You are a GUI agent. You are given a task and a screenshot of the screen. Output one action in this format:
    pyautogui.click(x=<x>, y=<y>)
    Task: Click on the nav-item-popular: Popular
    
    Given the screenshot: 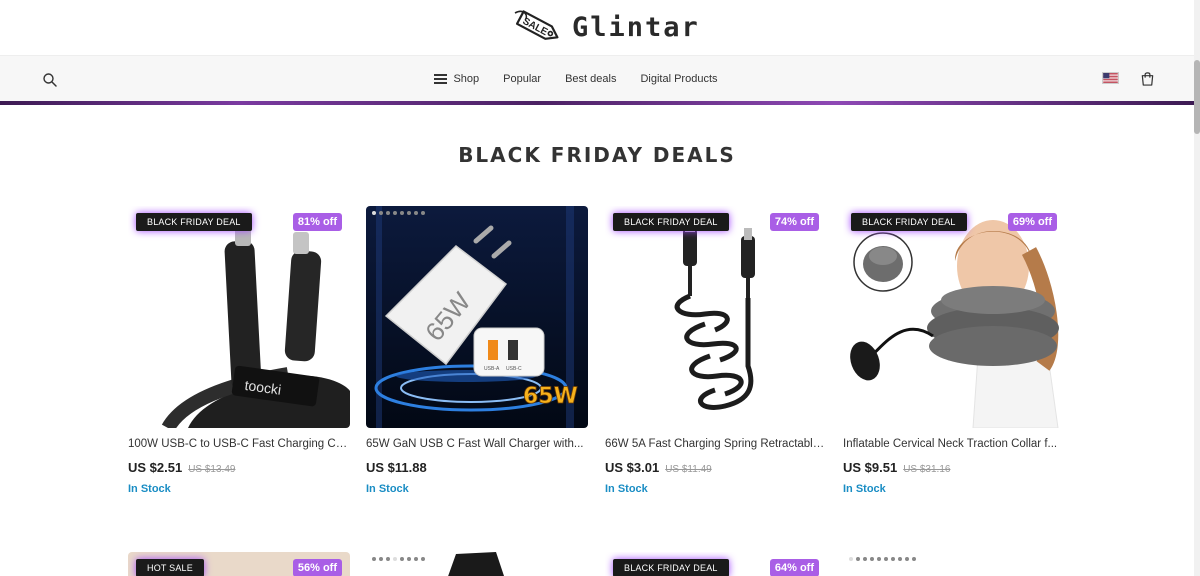 What is the action you would take?
    pyautogui.click(x=522, y=79)
    